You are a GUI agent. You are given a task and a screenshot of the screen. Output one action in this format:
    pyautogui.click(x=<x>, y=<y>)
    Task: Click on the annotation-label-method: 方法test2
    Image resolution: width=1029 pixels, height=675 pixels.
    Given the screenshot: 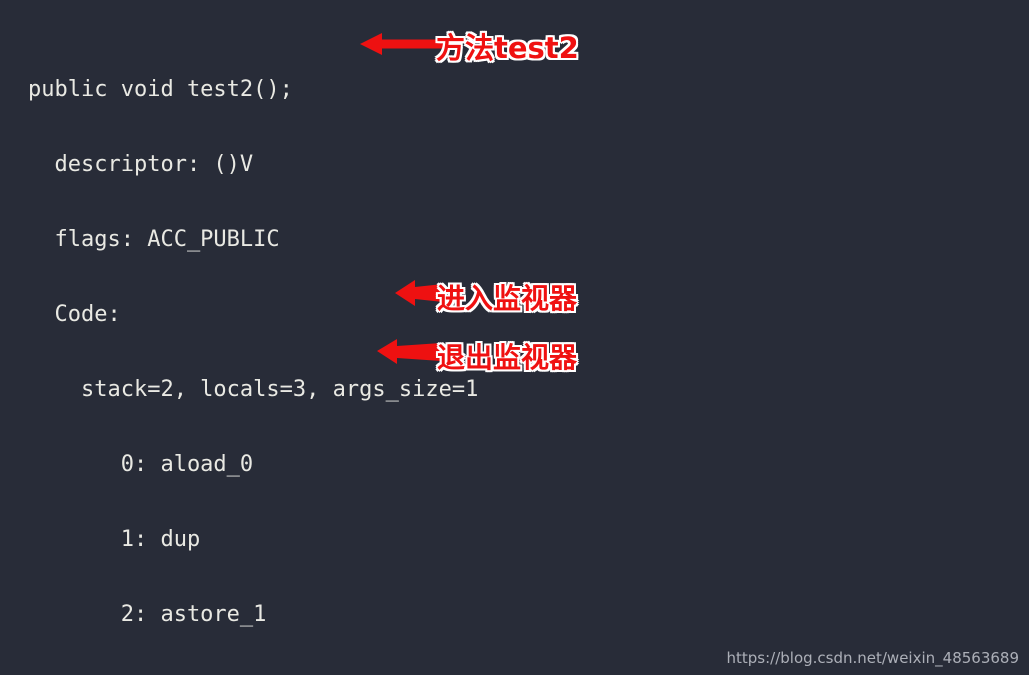 What is the action you would take?
    pyautogui.click(x=507, y=46)
    